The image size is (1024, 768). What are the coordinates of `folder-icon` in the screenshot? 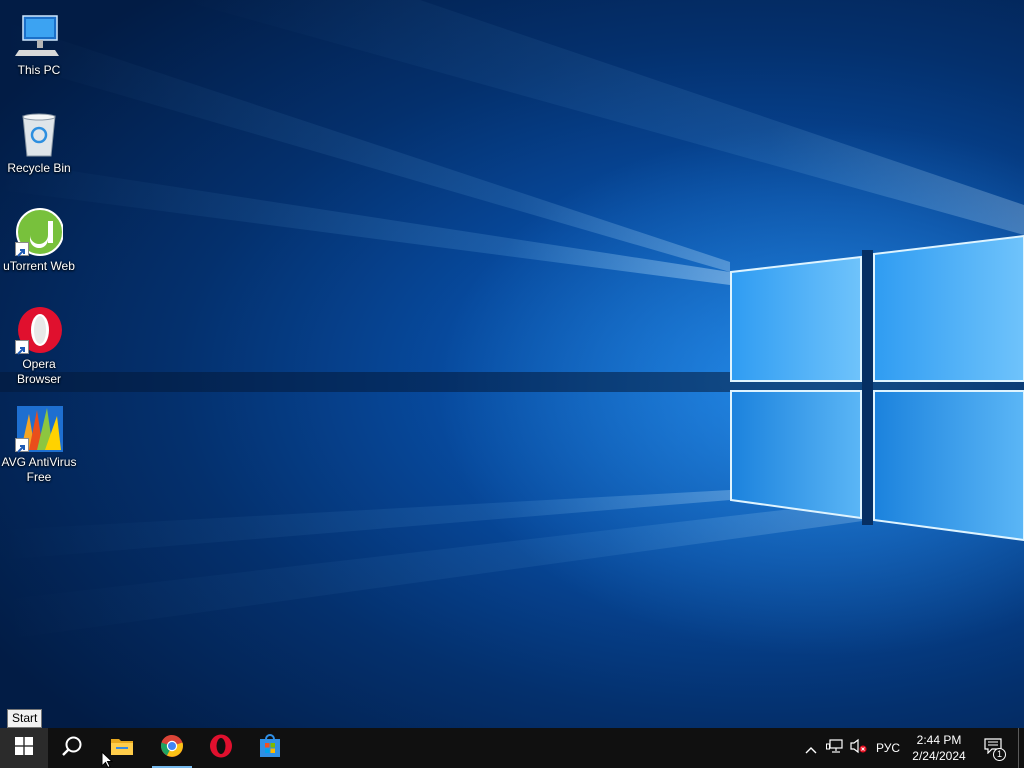 It's located at (122, 748).